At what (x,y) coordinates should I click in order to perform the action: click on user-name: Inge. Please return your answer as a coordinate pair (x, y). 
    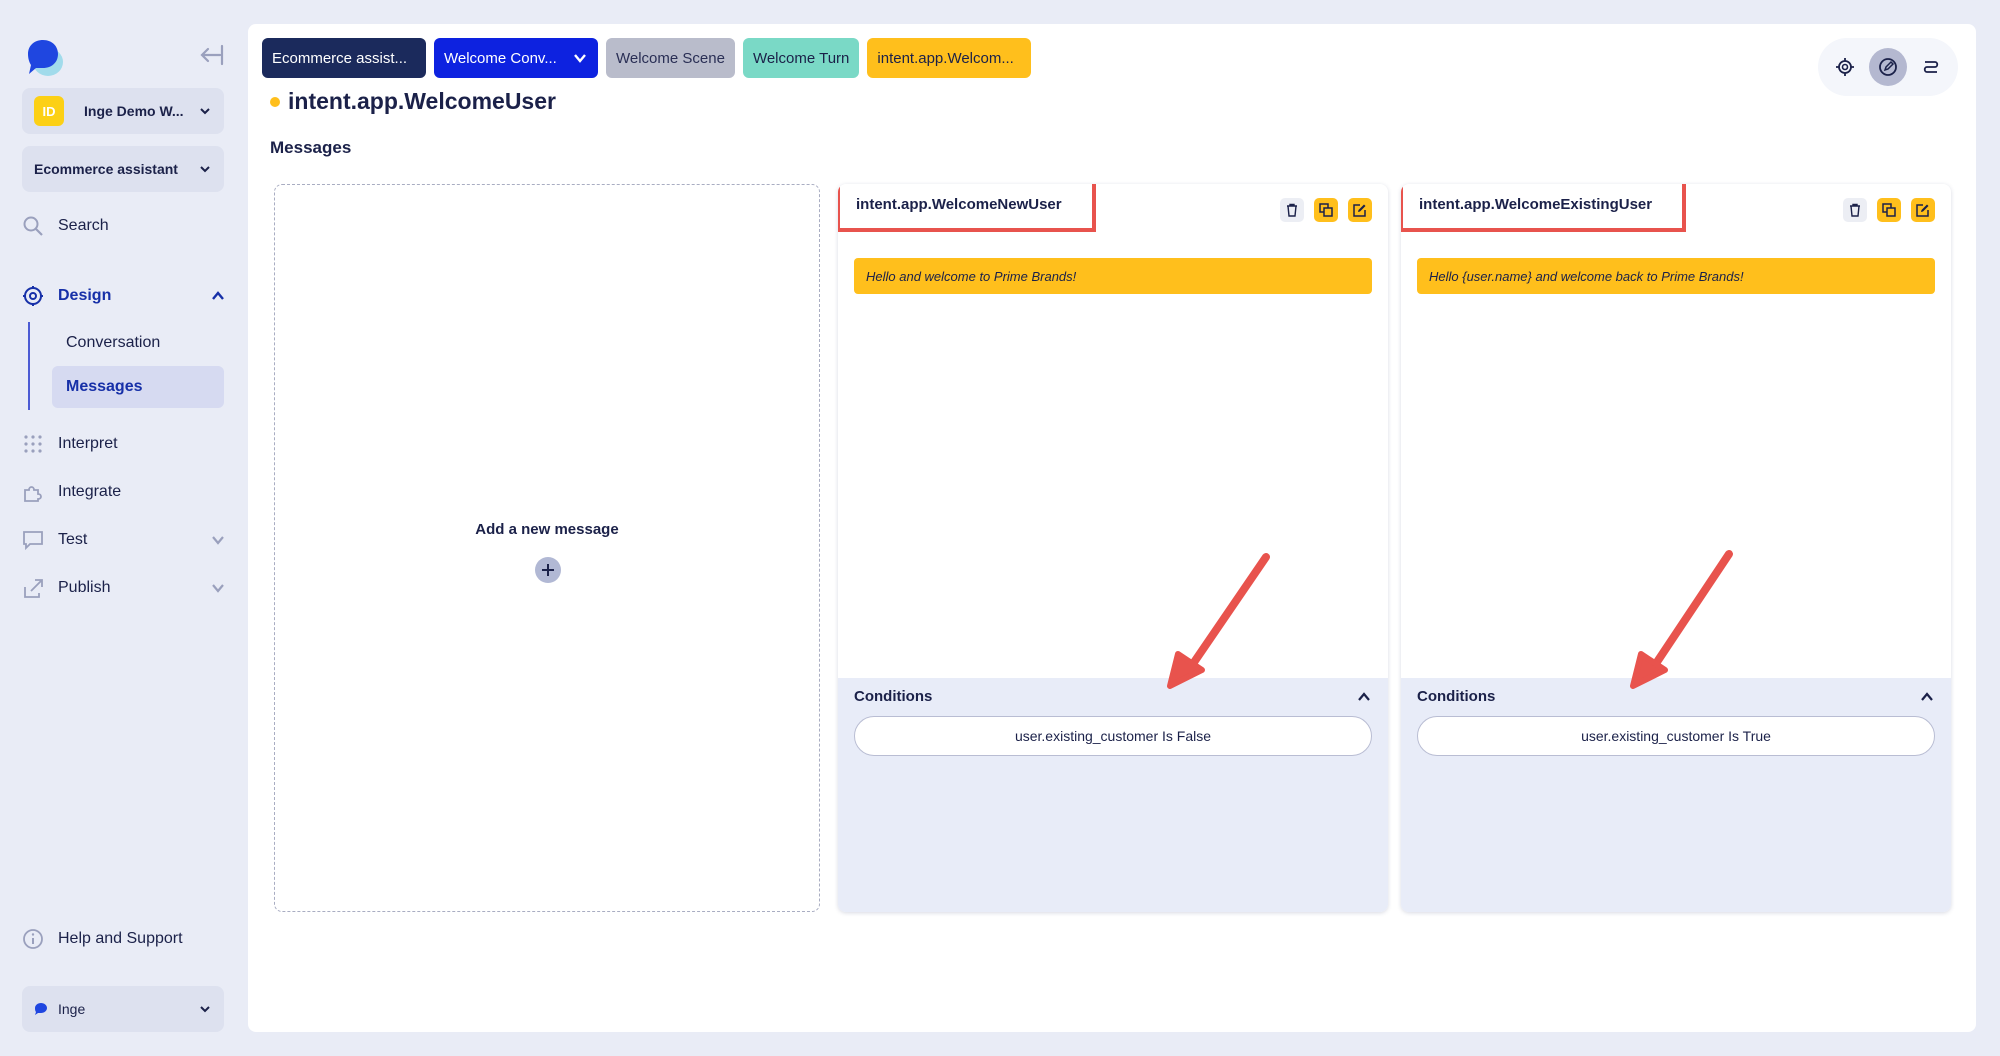
    Looking at the image, I should click on (72, 1009).